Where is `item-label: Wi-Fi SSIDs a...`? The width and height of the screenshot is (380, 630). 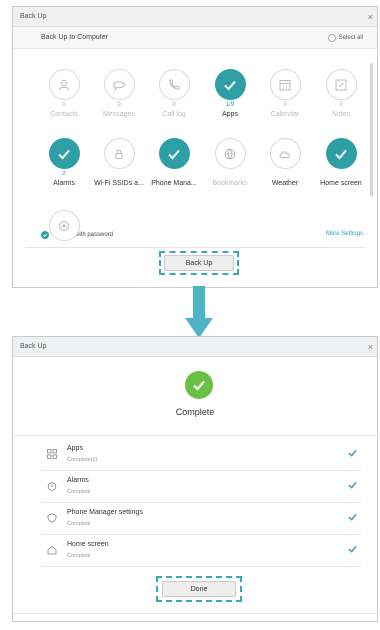 item-label: Wi-Fi SSIDs a... is located at coordinates (119, 183).